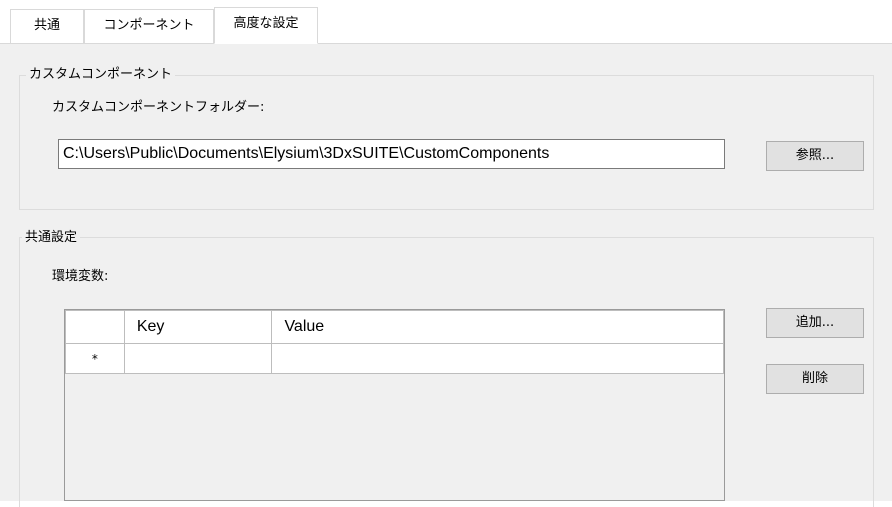 This screenshot has width=892, height=507. I want to click on grid-new-row-marker: *, so click(95, 358).